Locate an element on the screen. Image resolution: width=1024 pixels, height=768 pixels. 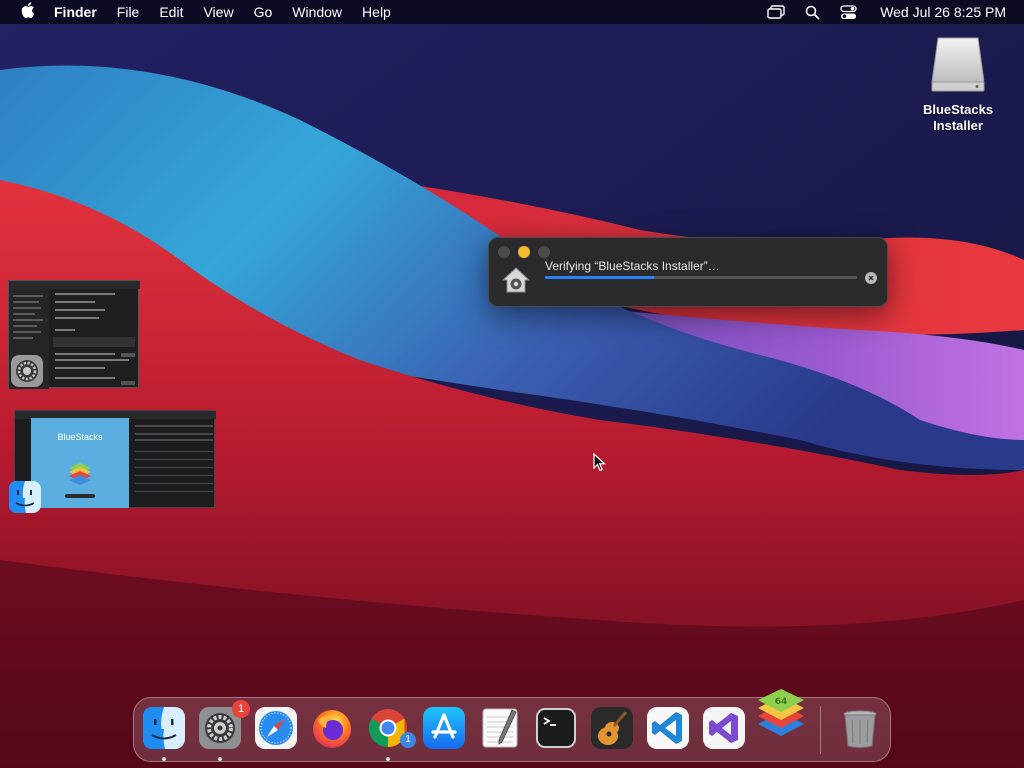
dock: 1 1 64 is located at coordinates (512, 725).